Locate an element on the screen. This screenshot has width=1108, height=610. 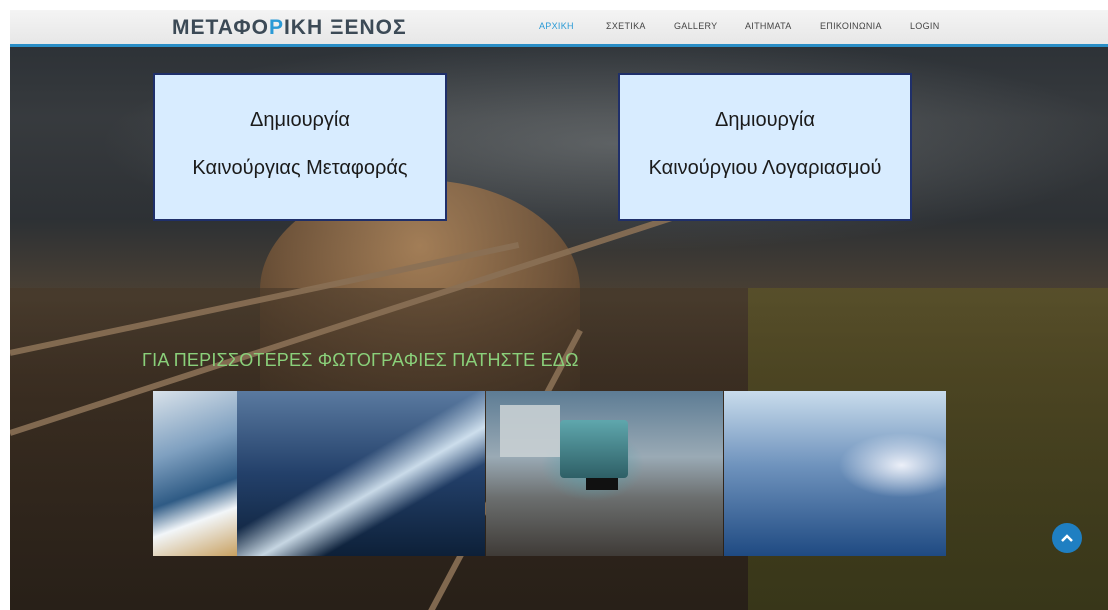
gallery-link: ΓΙΑ ΠΕΡΙΣΣΟΤΕΡΕΣ ΦΩΤΟΓΡΑΦΙΕΣ ΠΑΤΗΣΤΕ ΕΔΩ is located at coordinates (360, 360).